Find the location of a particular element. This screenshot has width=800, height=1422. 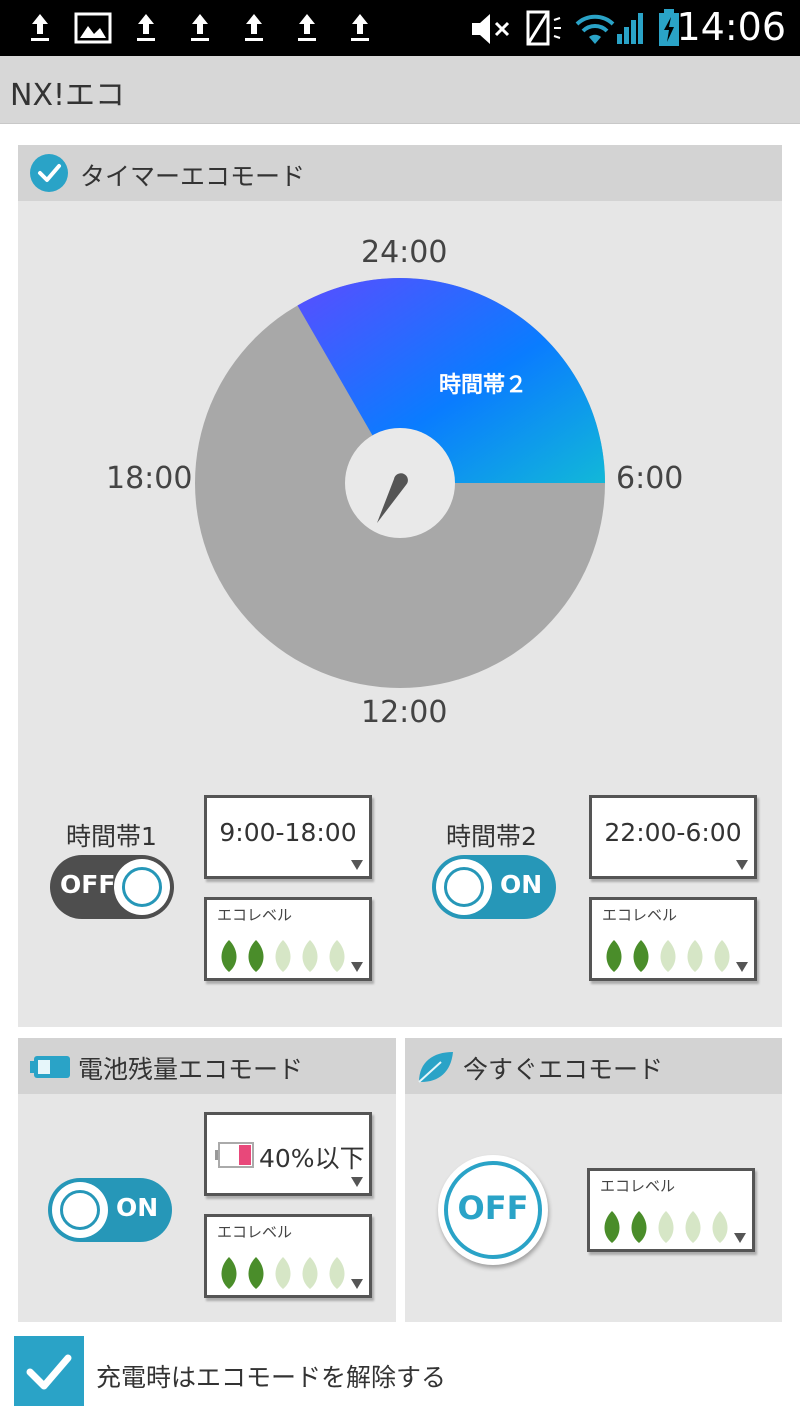

battery-icon is located at coordinates (50, 1067).